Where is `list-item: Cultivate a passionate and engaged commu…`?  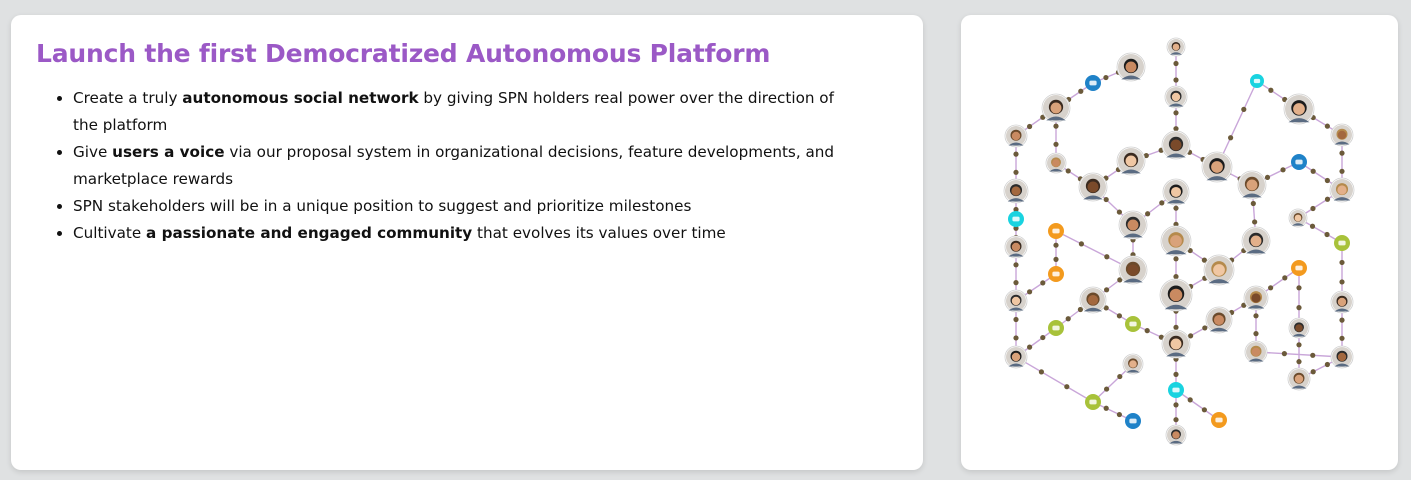
list-item: Cultivate a passionate and engaged commu… is located at coordinates (463, 233).